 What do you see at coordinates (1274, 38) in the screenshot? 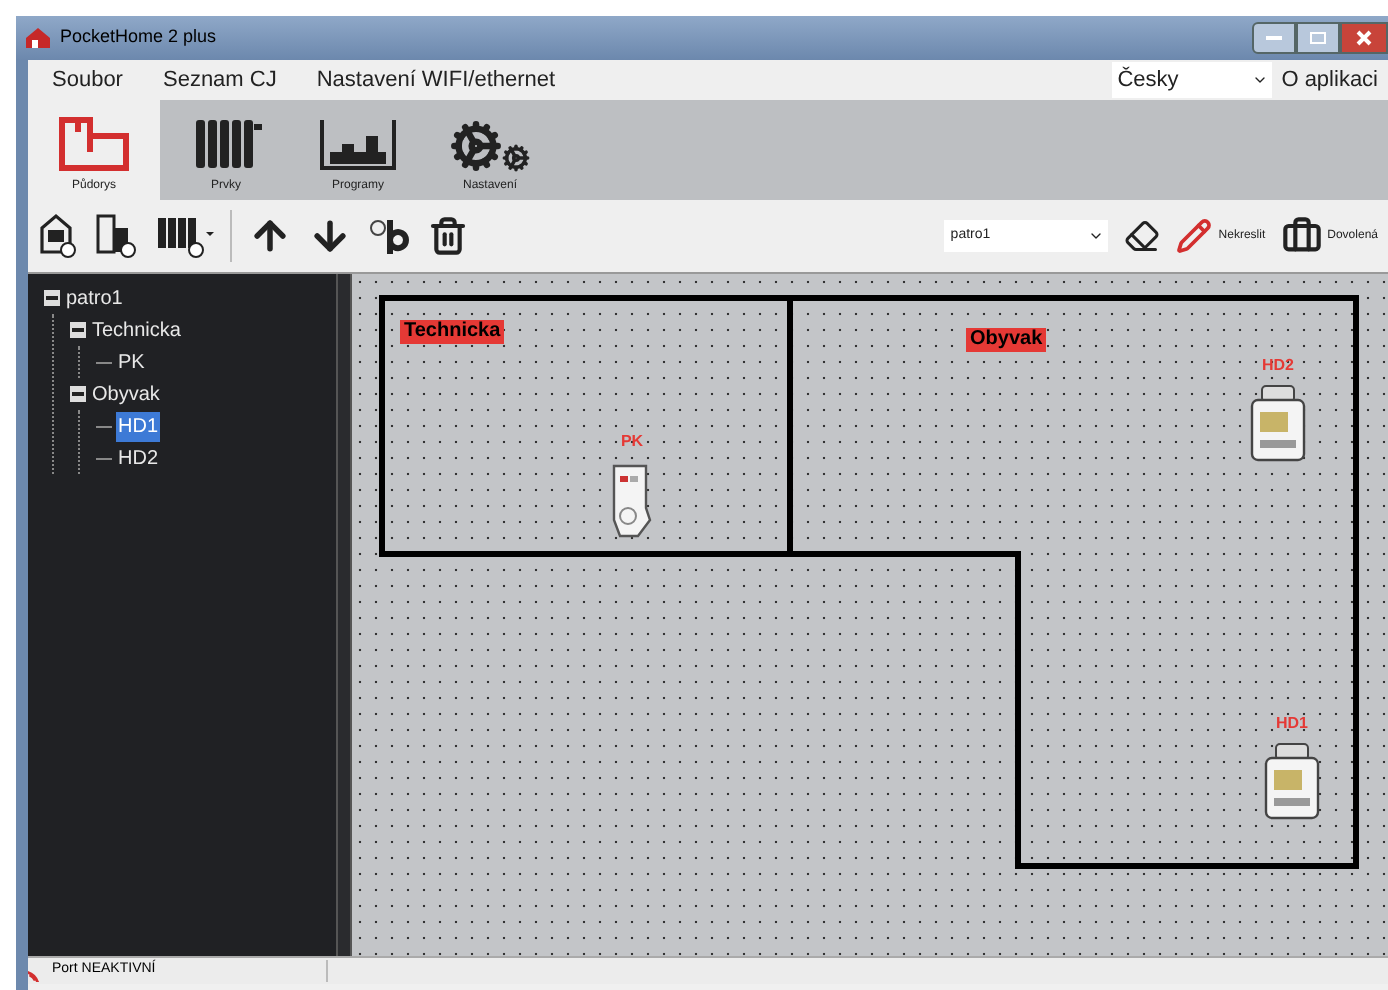
I see `minimize-button` at bounding box center [1274, 38].